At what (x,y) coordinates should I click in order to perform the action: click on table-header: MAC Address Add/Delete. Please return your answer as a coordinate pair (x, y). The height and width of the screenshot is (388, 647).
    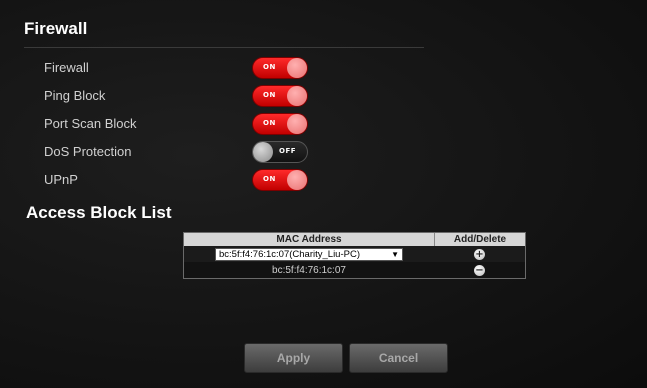
    Looking at the image, I should click on (354, 239).